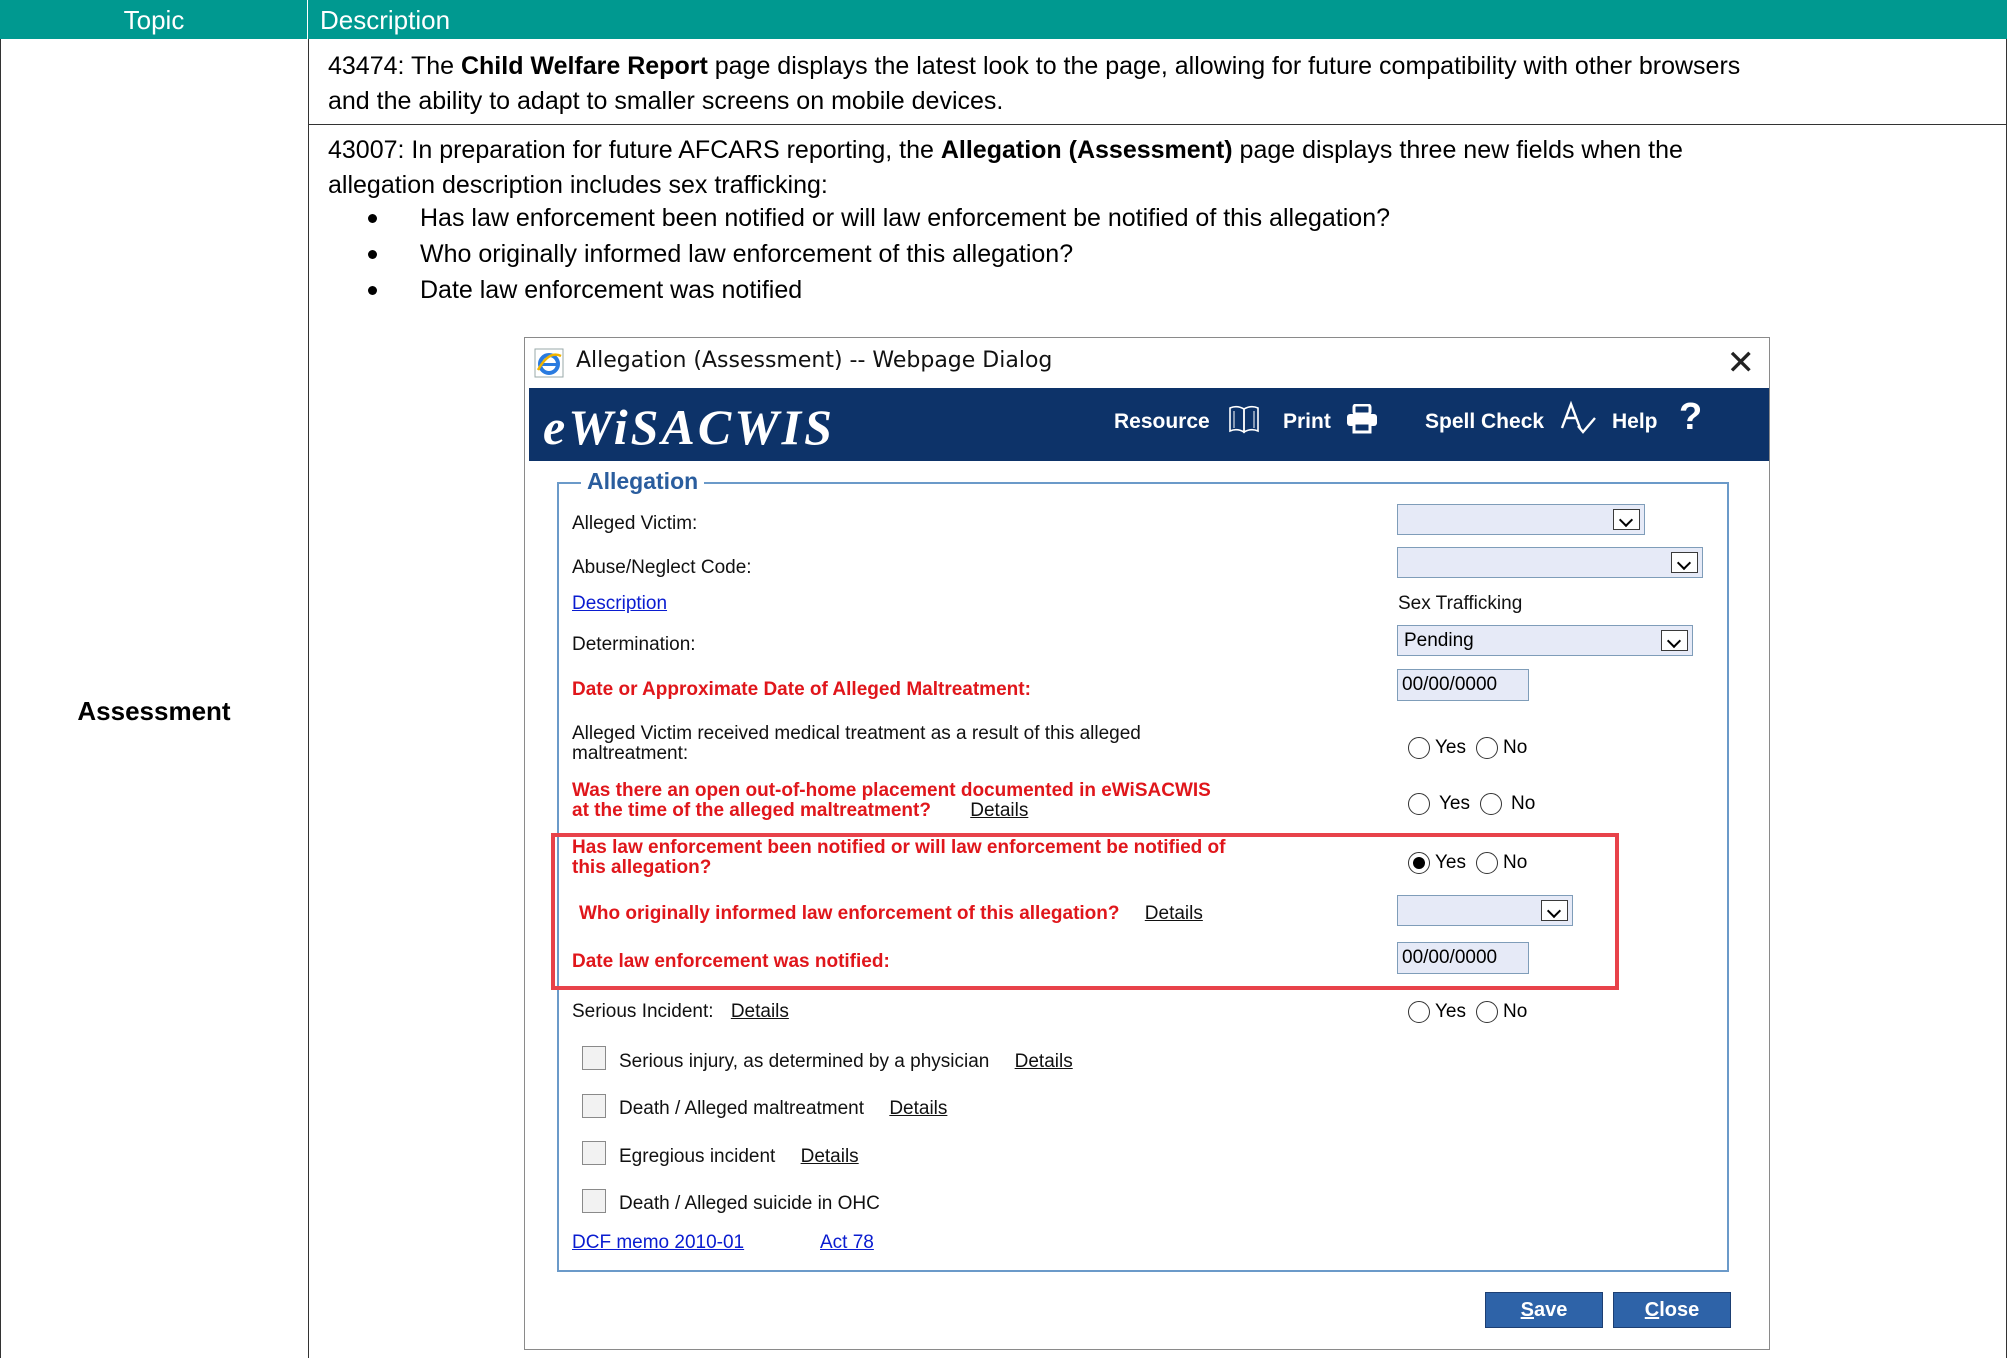 This screenshot has width=2007, height=1358. I want to click on egregious-details-link: Details, so click(830, 1156).